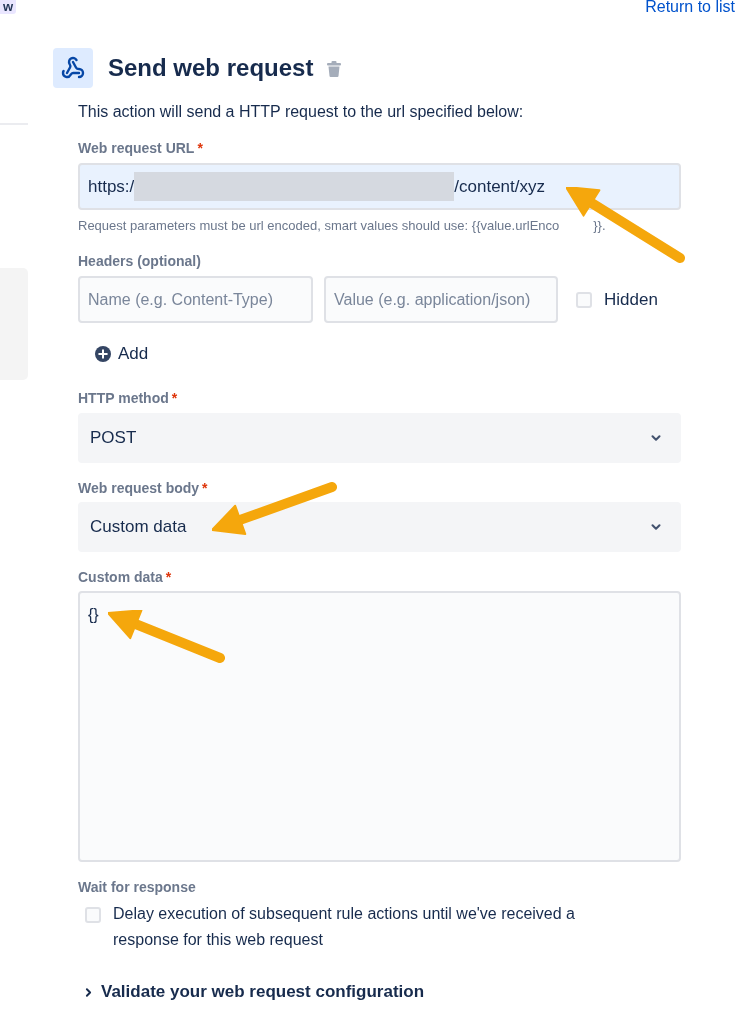  I want to click on field-label: Wait for response, so click(137, 887).